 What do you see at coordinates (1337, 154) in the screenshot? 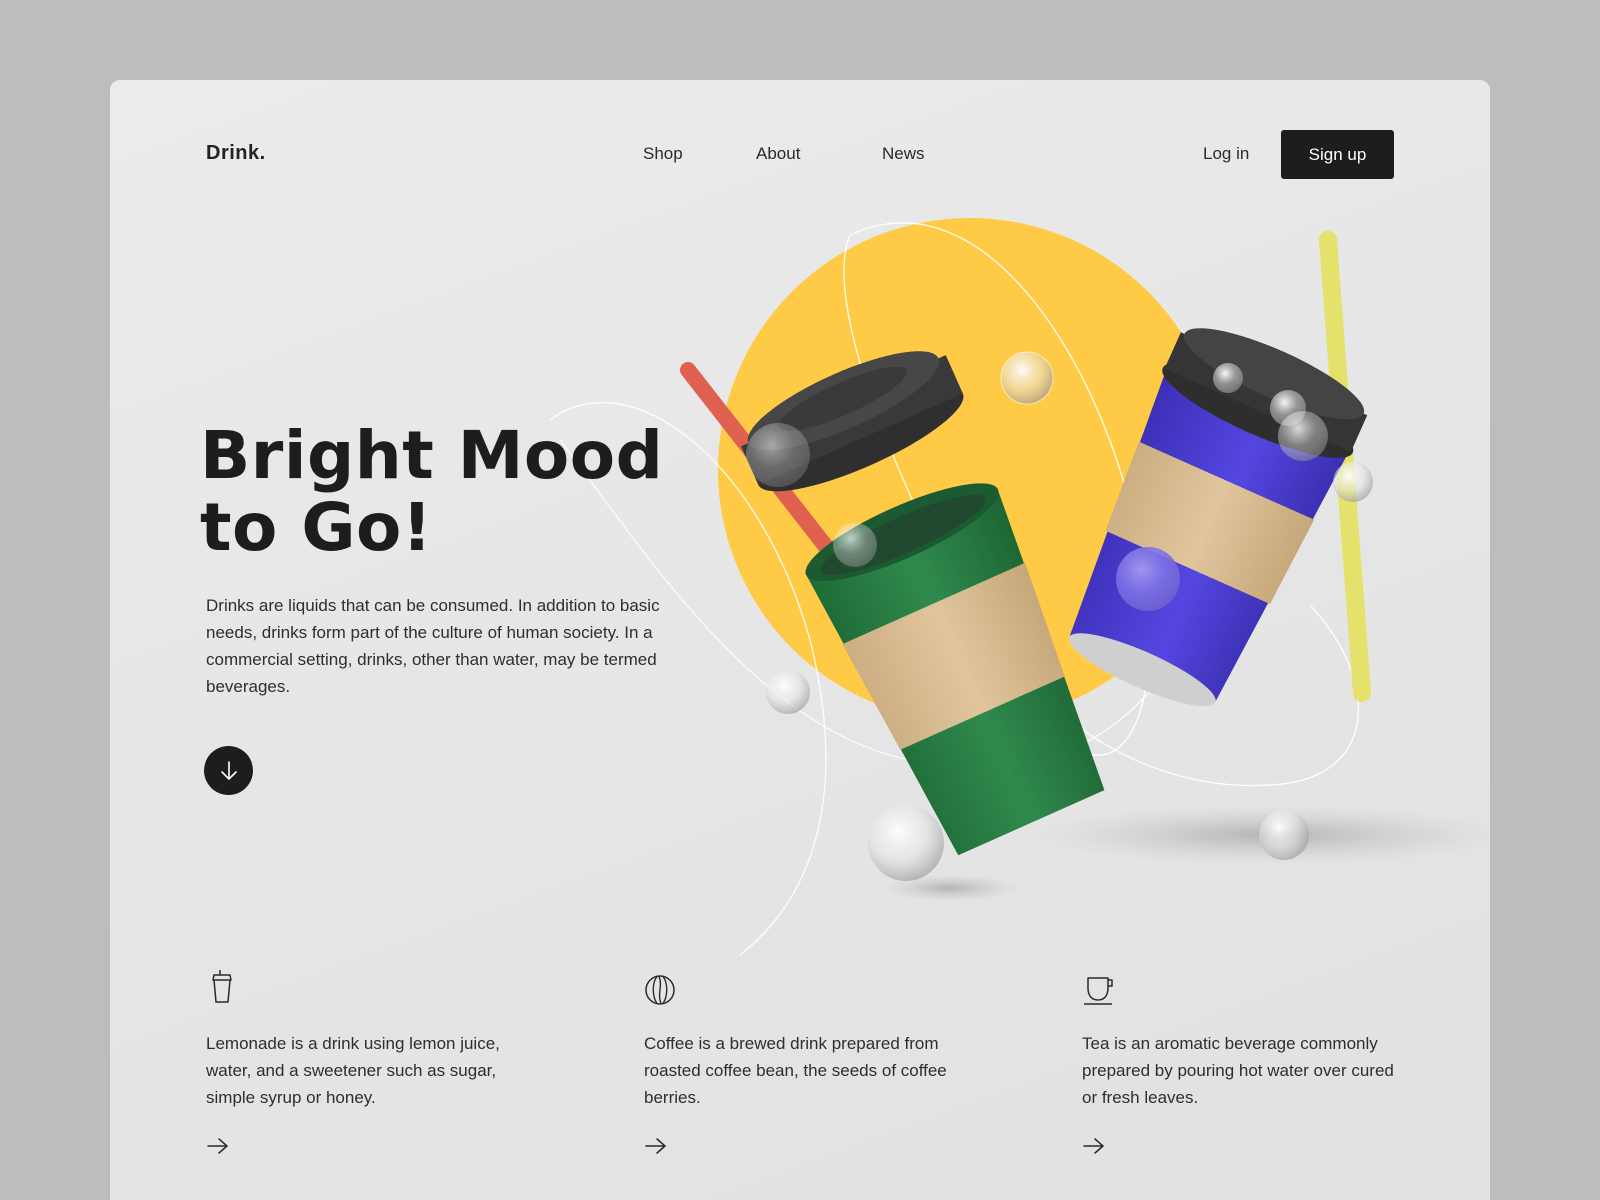
I see `signup-button: Sign up` at bounding box center [1337, 154].